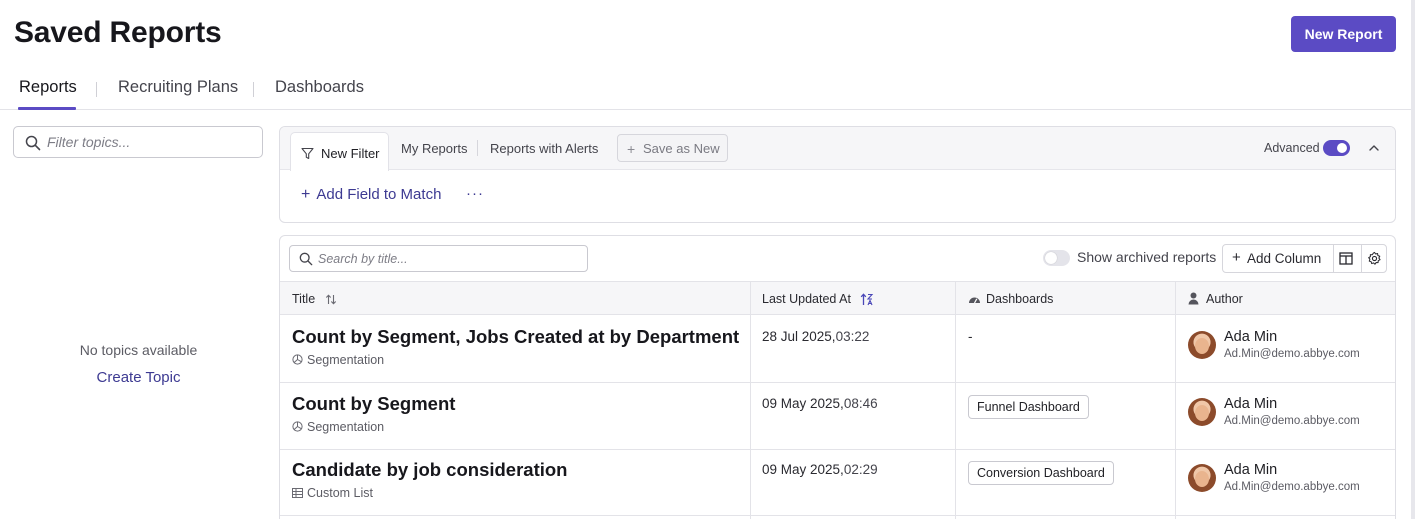  Describe the element at coordinates (138, 350) in the screenshot. I see `empty-topics-message: No topics available` at that location.